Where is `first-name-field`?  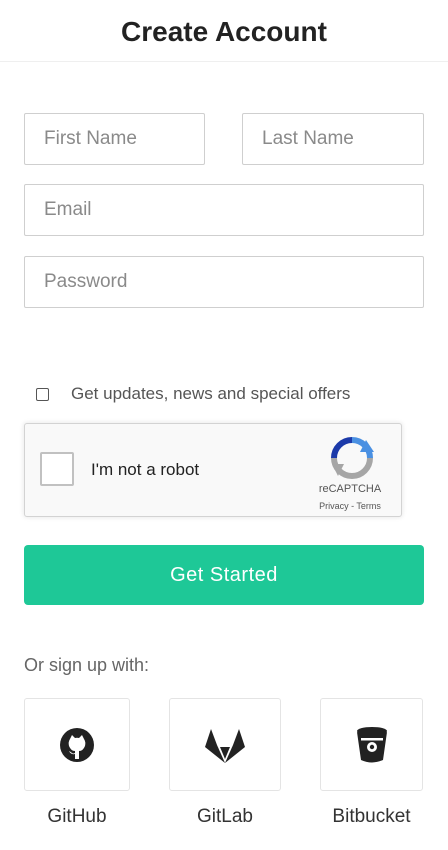
first-name-field is located at coordinates (114, 139).